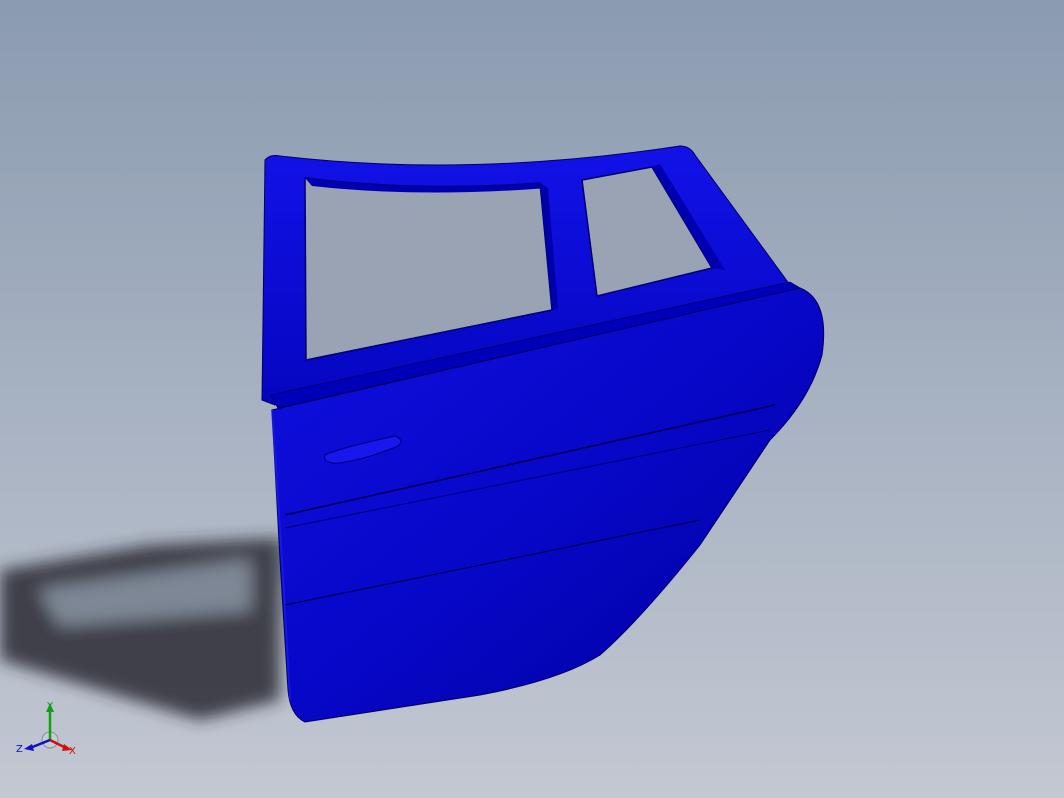  Describe the element at coordinates (50, 706) in the screenshot. I see `y-axis-label: Y` at that location.